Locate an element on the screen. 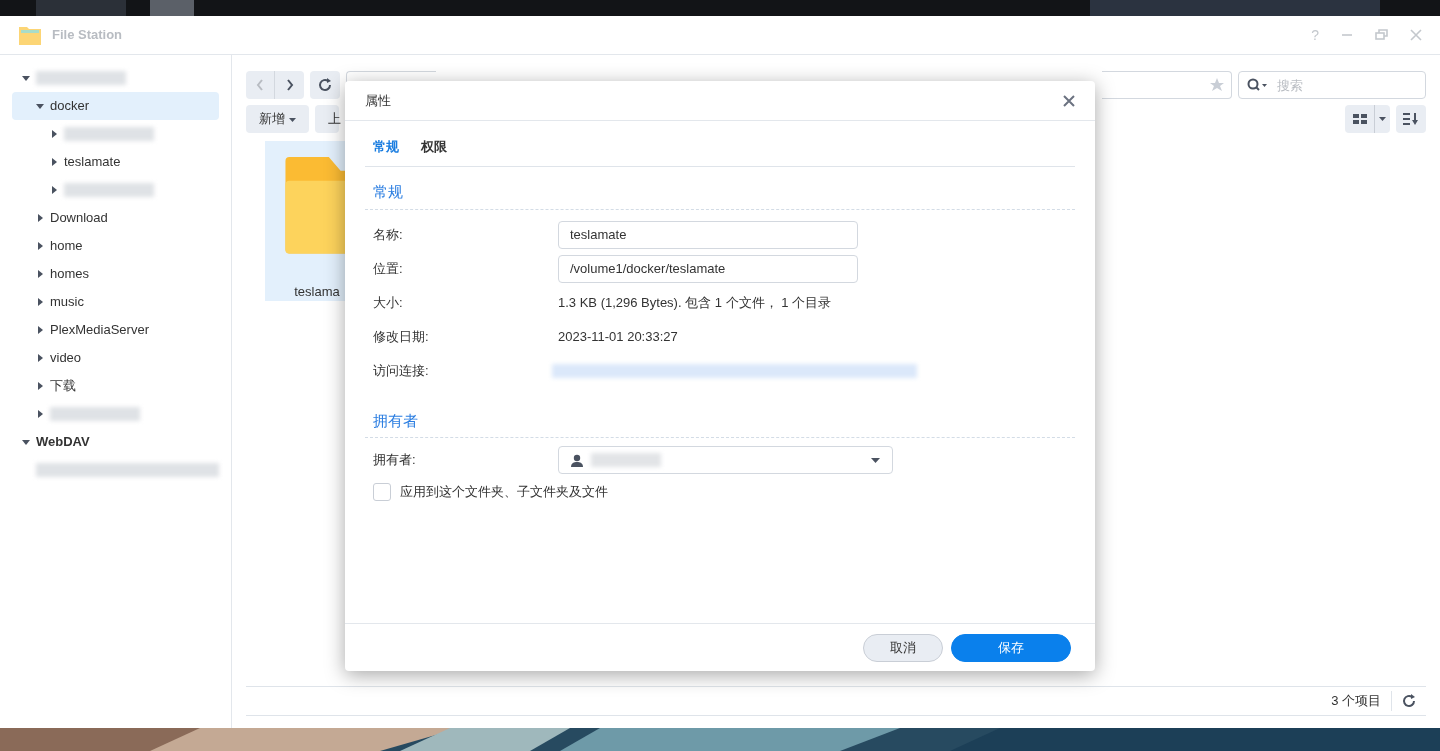 The image size is (1440, 751). star-icon is located at coordinates (1217, 85).